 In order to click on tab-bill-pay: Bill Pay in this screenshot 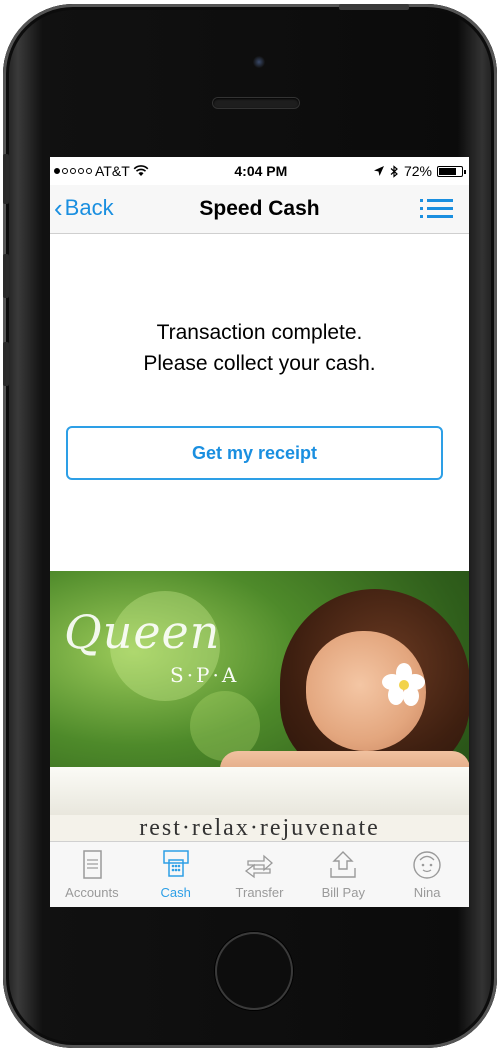, I will do `click(343, 874)`.